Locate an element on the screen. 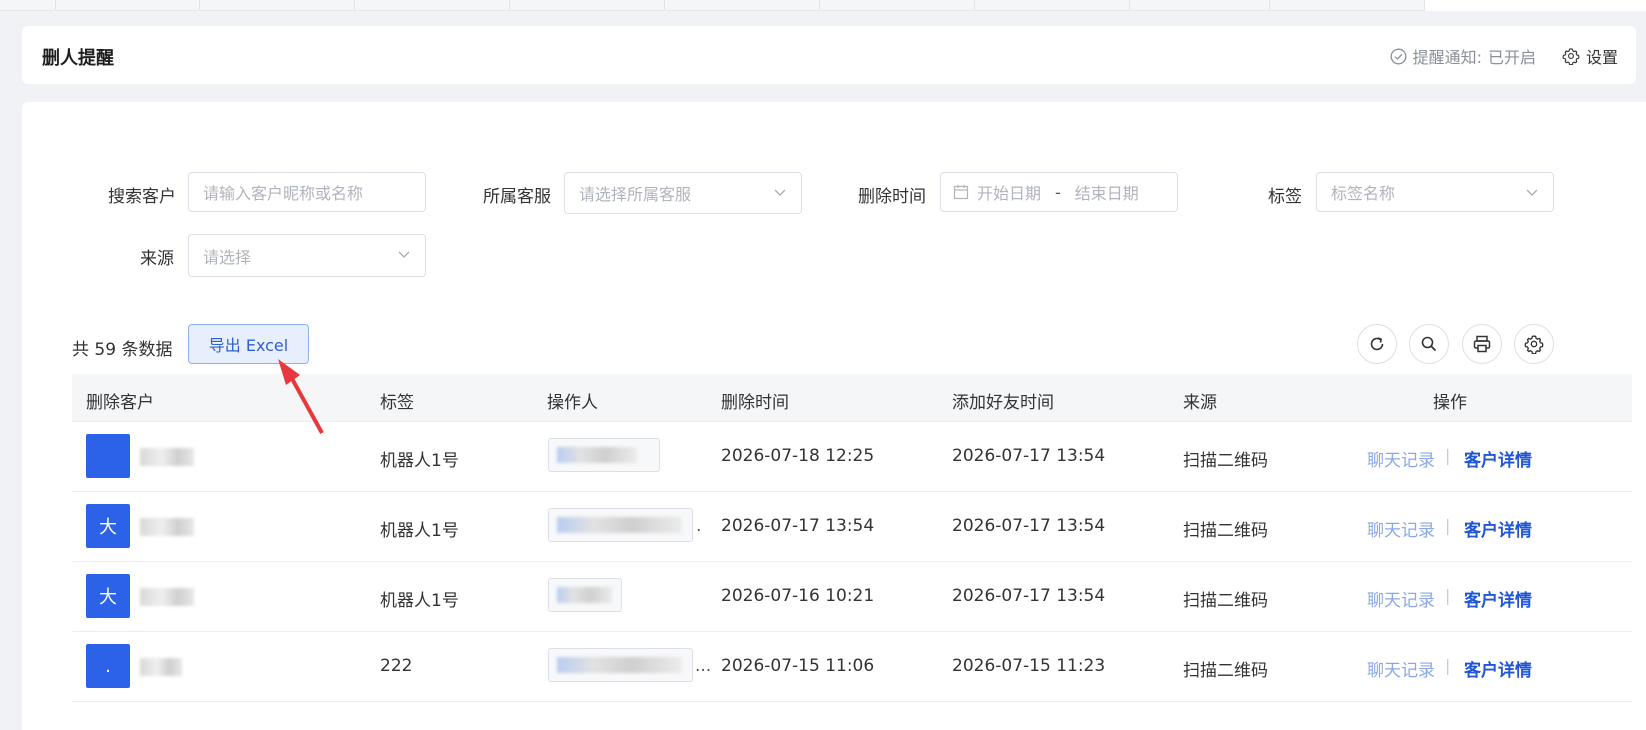 The height and width of the screenshot is (730, 1646). delete-time-cell: 2026-07-18 12:25 is located at coordinates (798, 456).